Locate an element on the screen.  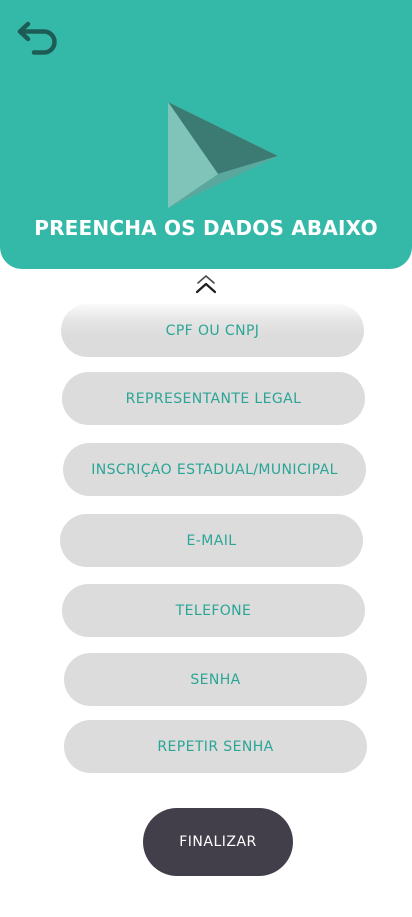
finish-button: FINALIZAR is located at coordinates (218, 842).